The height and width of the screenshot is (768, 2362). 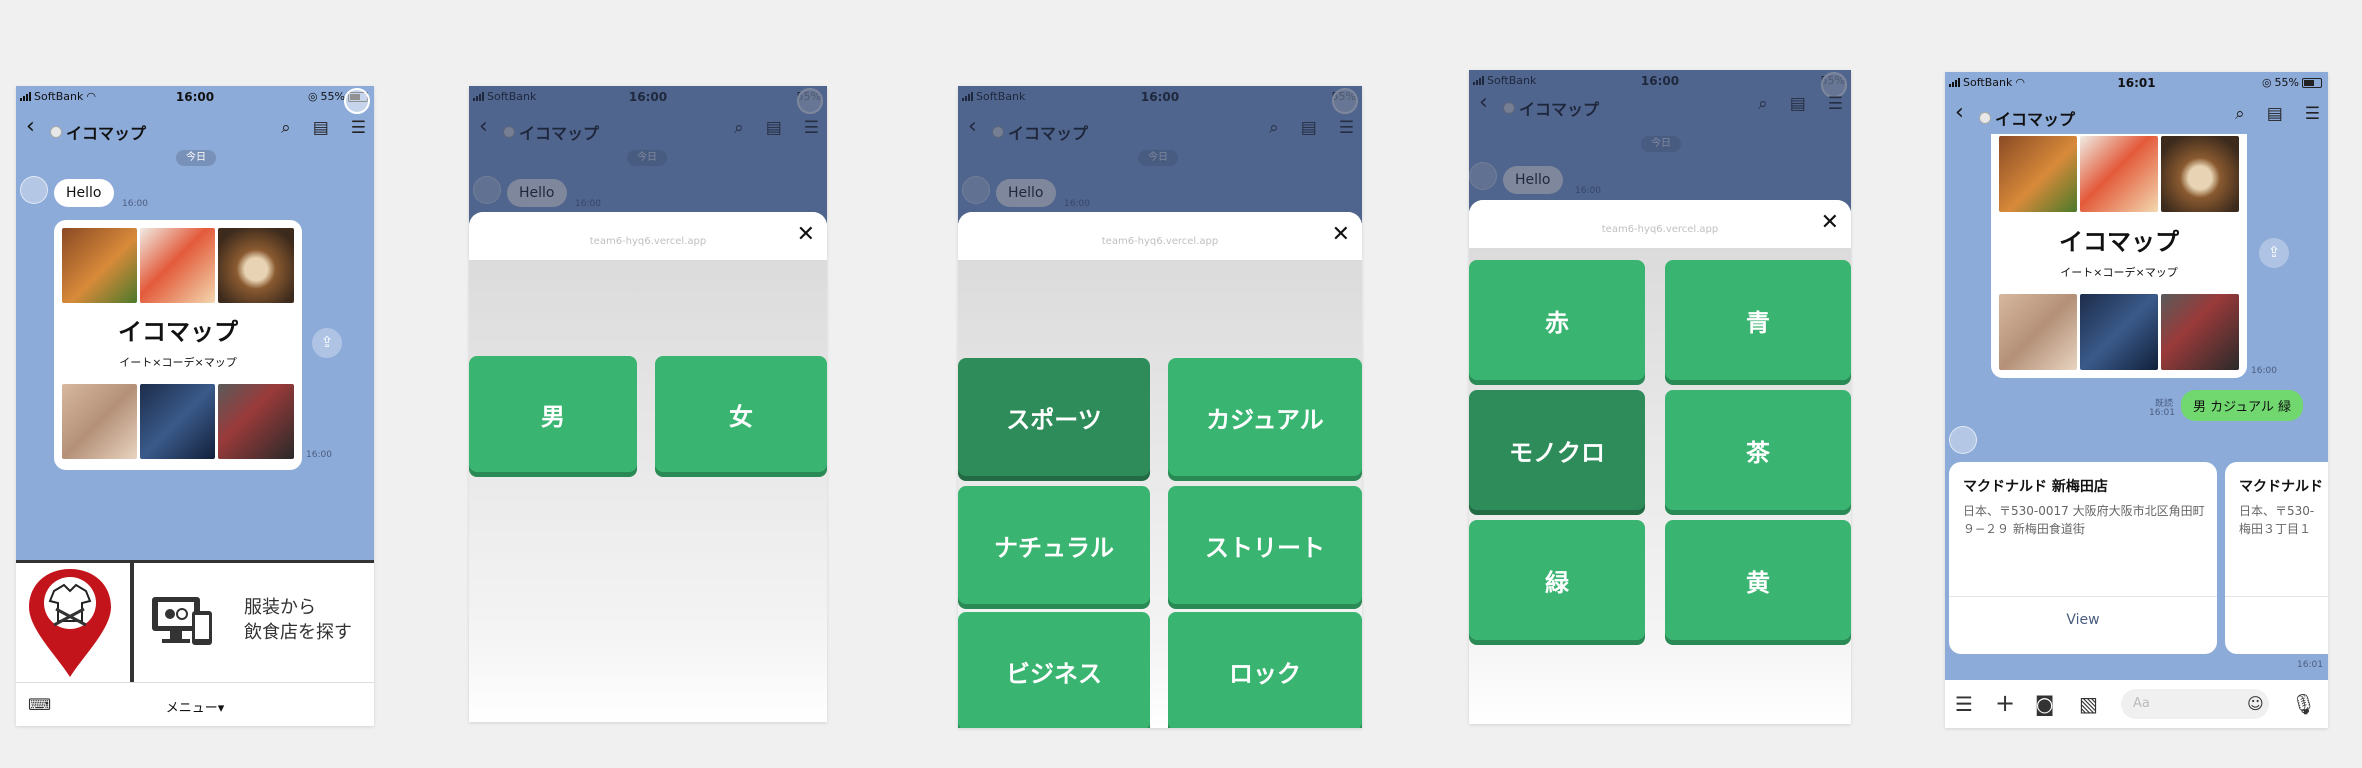 What do you see at coordinates (2136, 704) in the screenshot?
I see `input-bar: ☰ + ◙ ▧ Aa ☺ 🎙` at bounding box center [2136, 704].